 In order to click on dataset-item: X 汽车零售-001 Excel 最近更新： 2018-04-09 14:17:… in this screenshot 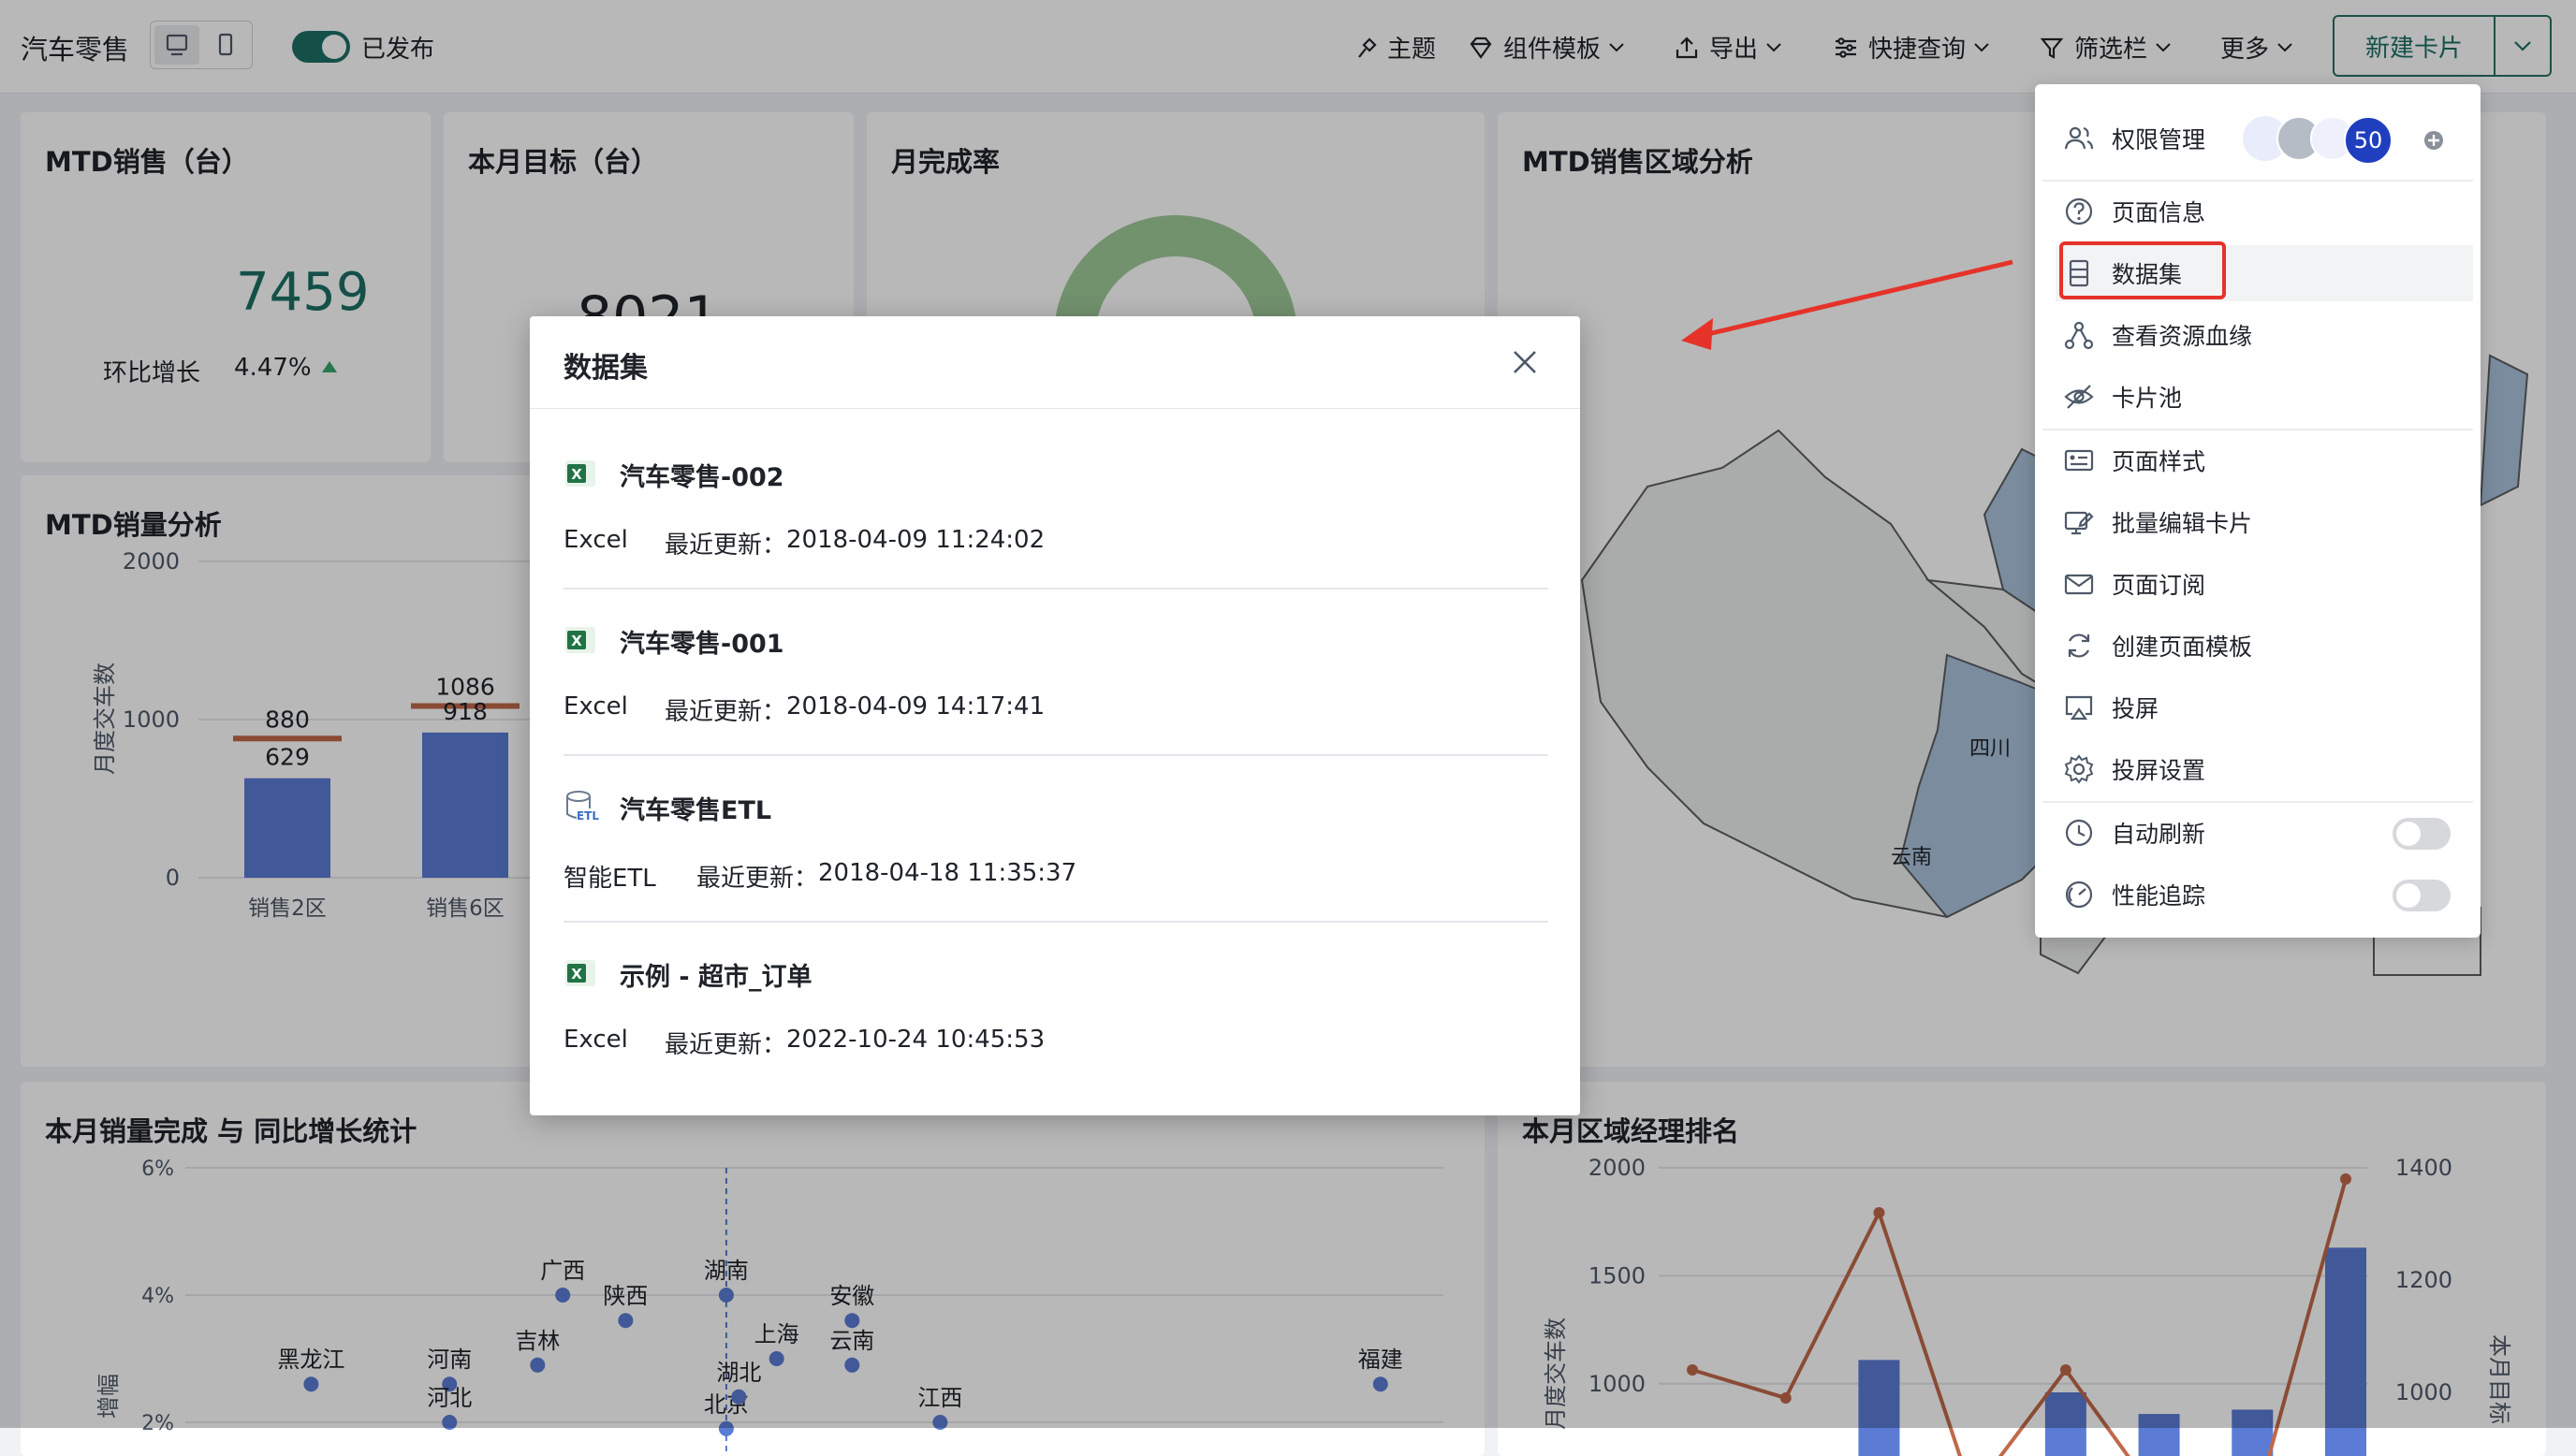, I will do `click(1056, 673)`.